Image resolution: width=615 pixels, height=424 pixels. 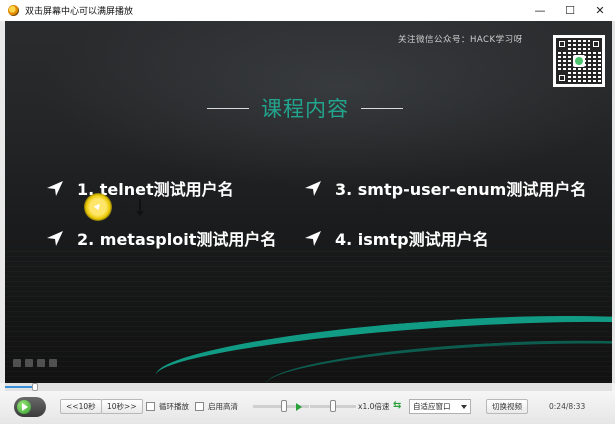 I want to click on forward-10s-button: 10秒>>, so click(x=122, y=406).